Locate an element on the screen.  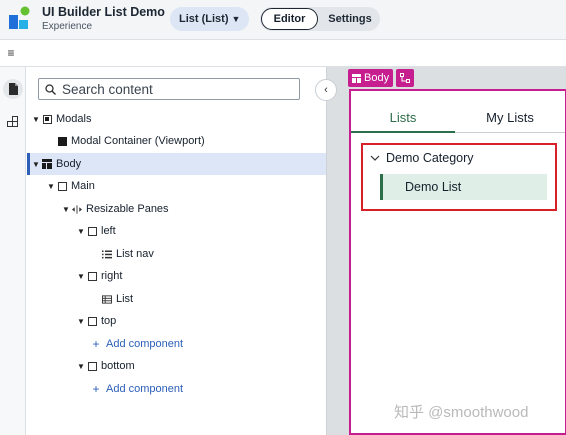
list-nav-icon is located at coordinates (107, 254).